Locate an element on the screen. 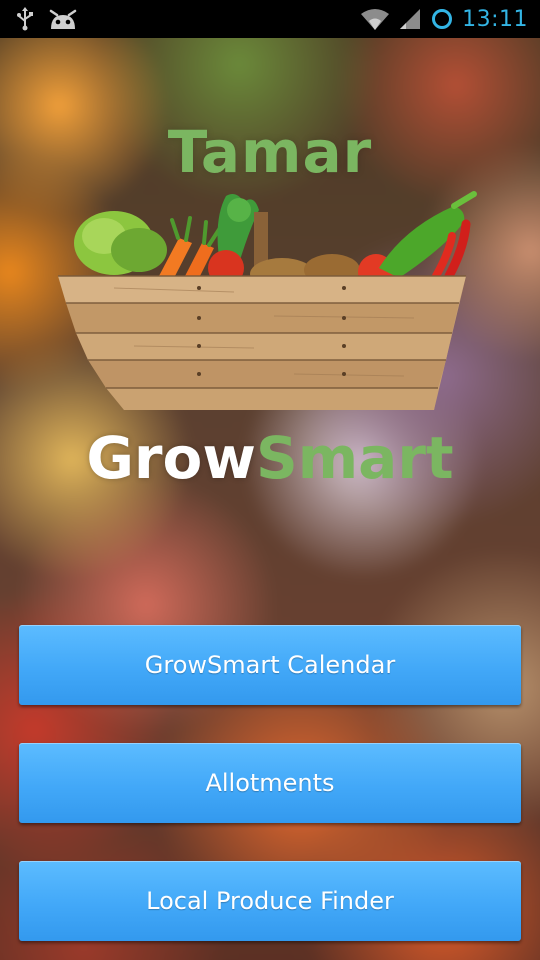  local-produce-finder-button: Local Produce Finder is located at coordinates (270, 901).